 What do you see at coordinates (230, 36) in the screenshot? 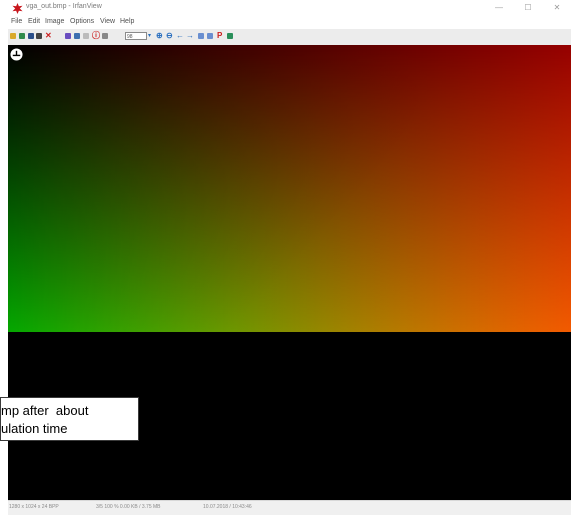
I see `exit-icon` at bounding box center [230, 36].